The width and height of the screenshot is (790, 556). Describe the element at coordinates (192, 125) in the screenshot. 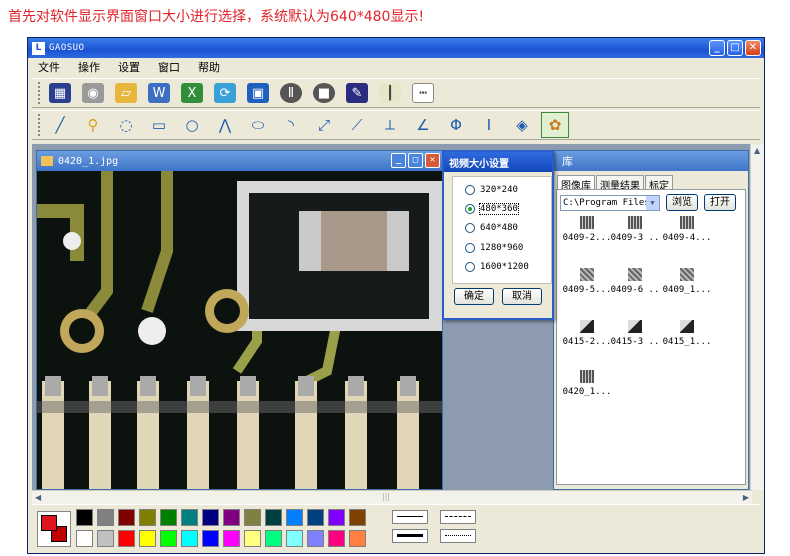

I see `circle-tool: ○` at that location.